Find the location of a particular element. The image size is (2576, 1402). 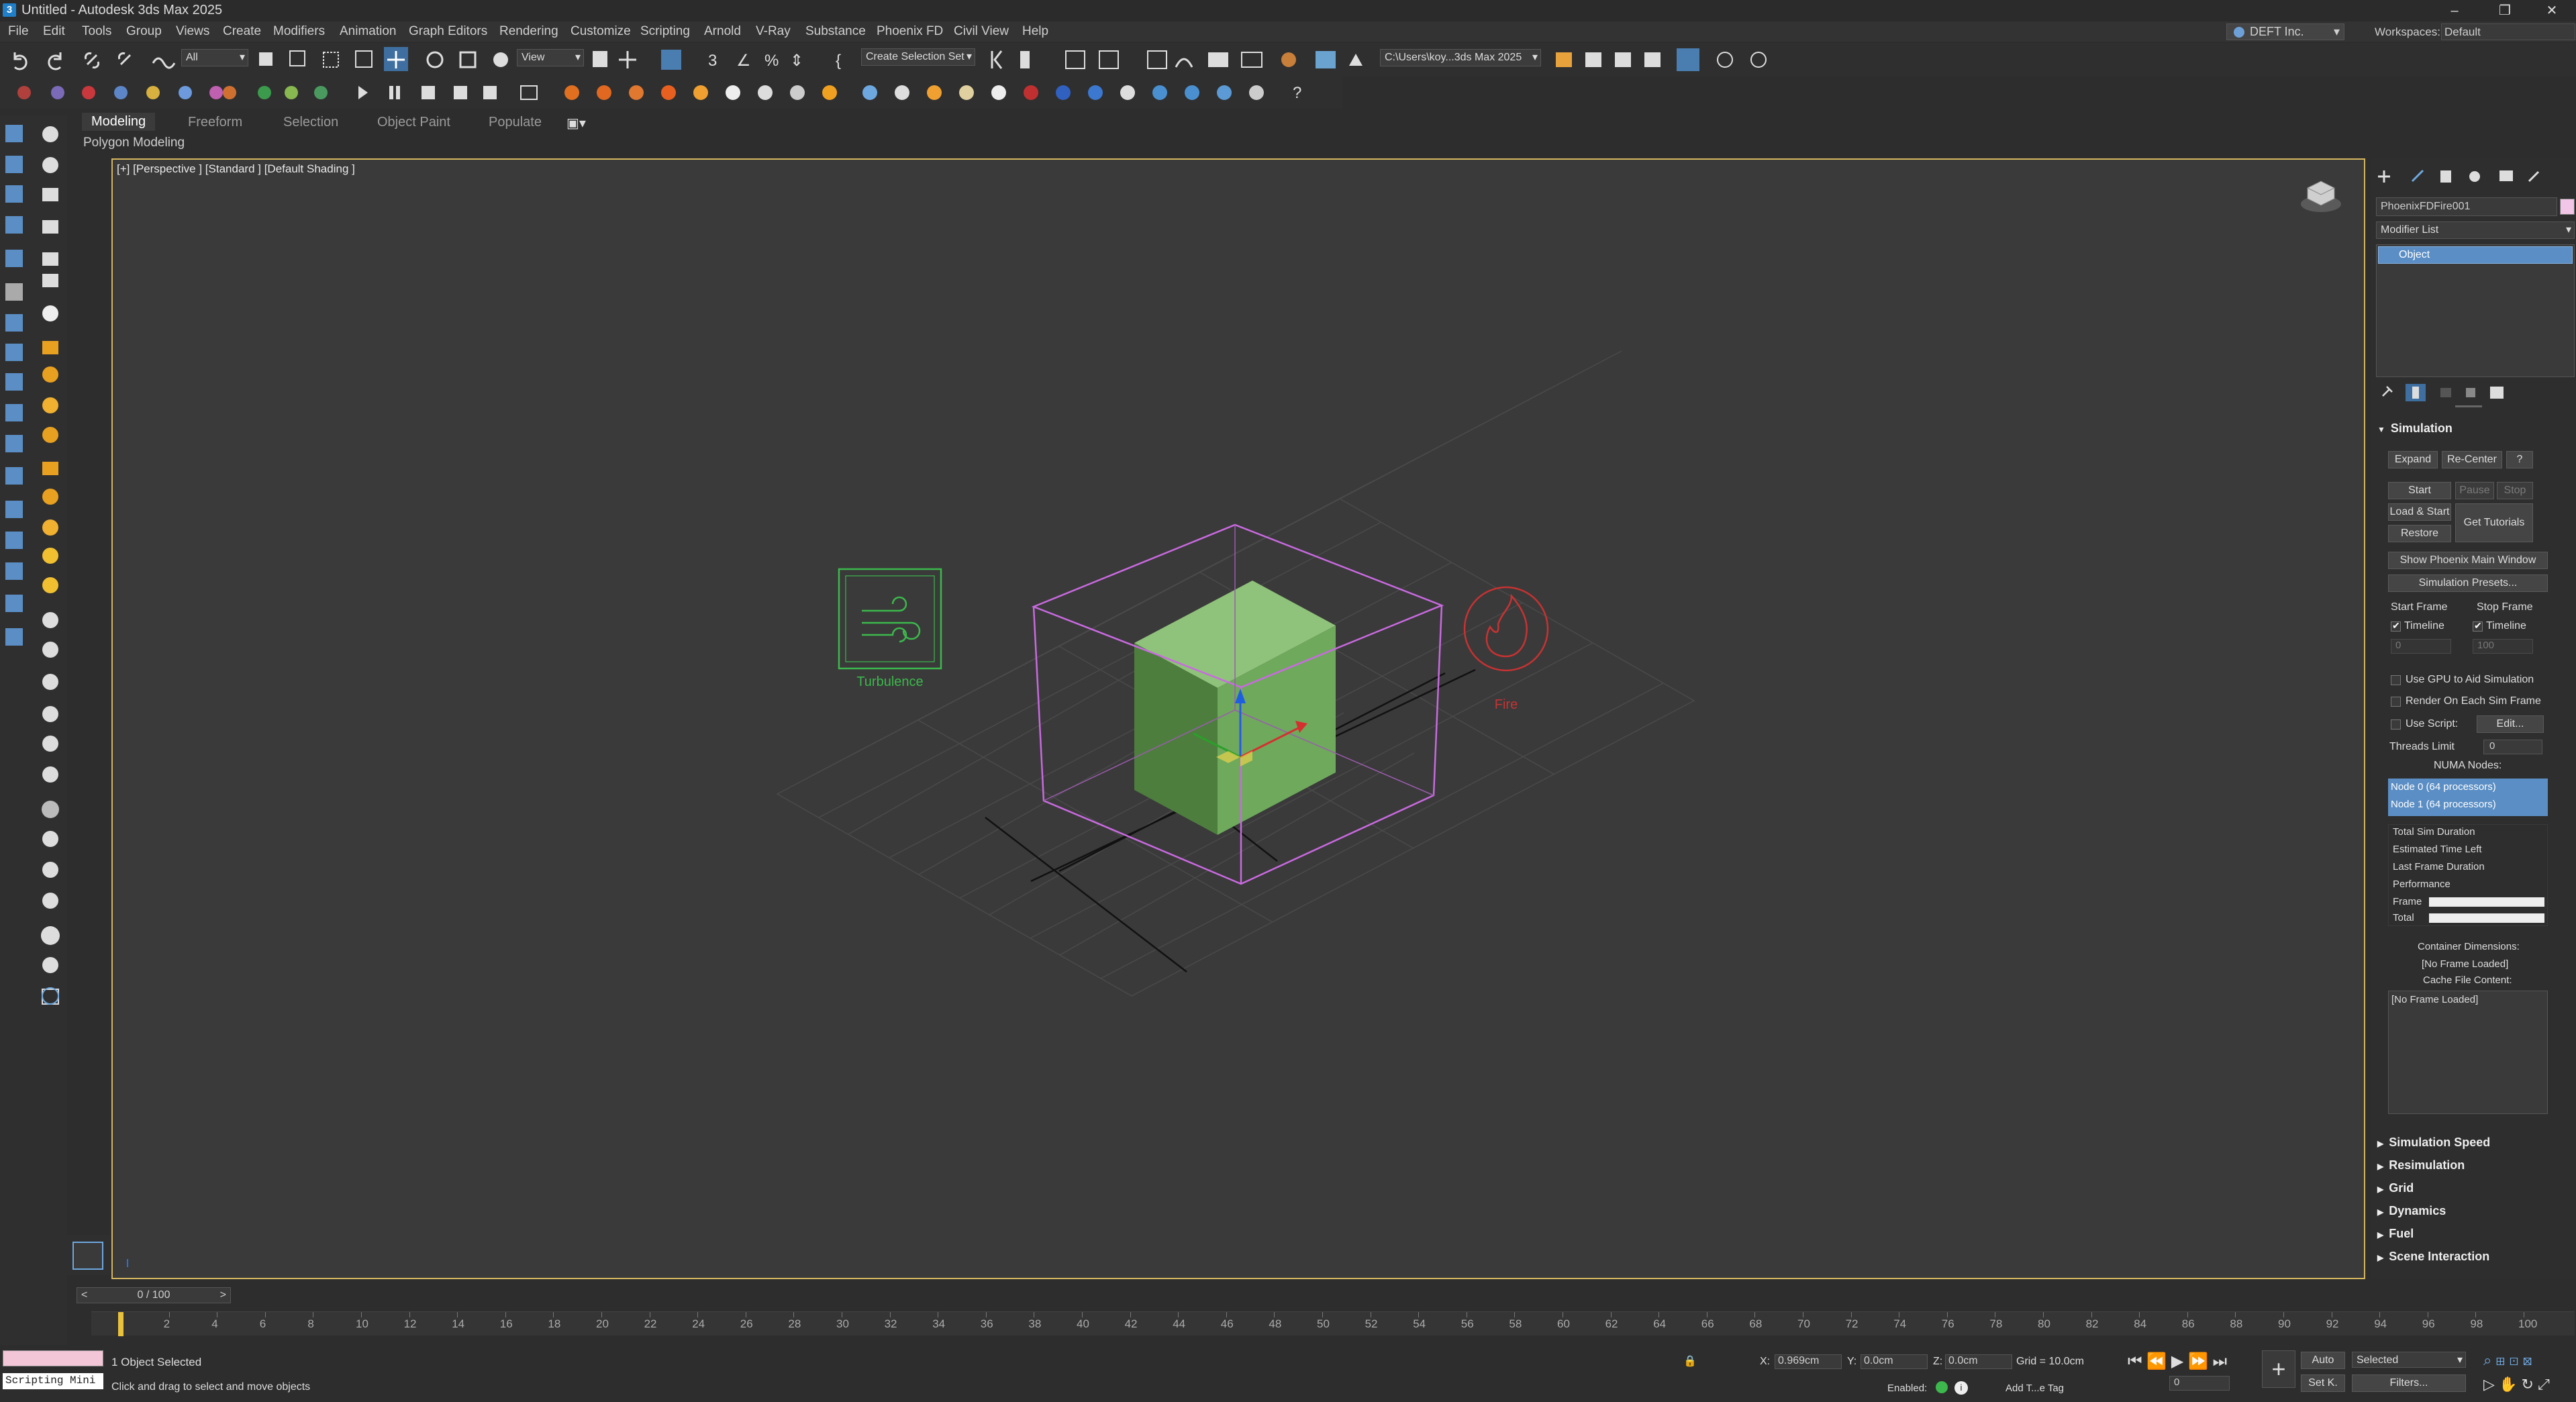

object-color-swatch is located at coordinates (2567, 207).